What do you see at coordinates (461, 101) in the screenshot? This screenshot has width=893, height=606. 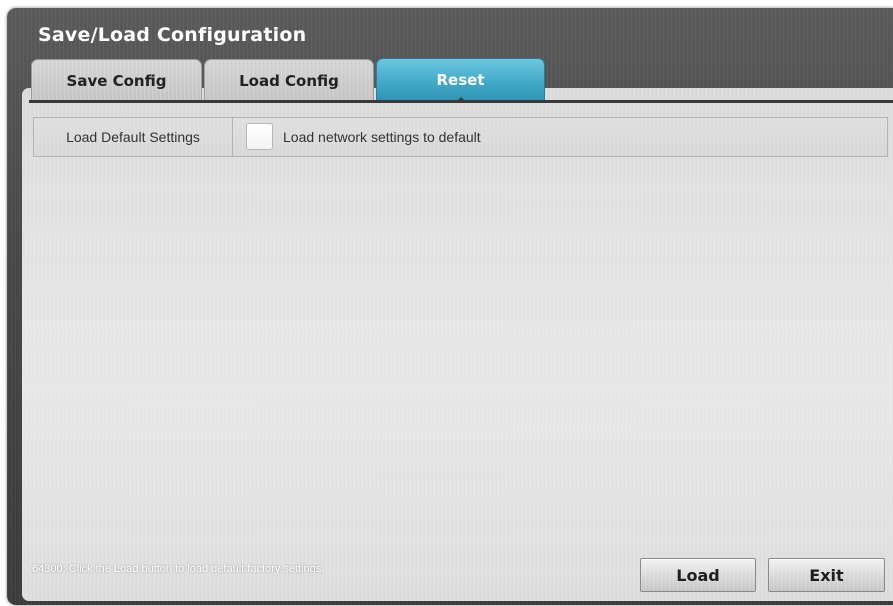 I see `tab-divider` at bounding box center [461, 101].